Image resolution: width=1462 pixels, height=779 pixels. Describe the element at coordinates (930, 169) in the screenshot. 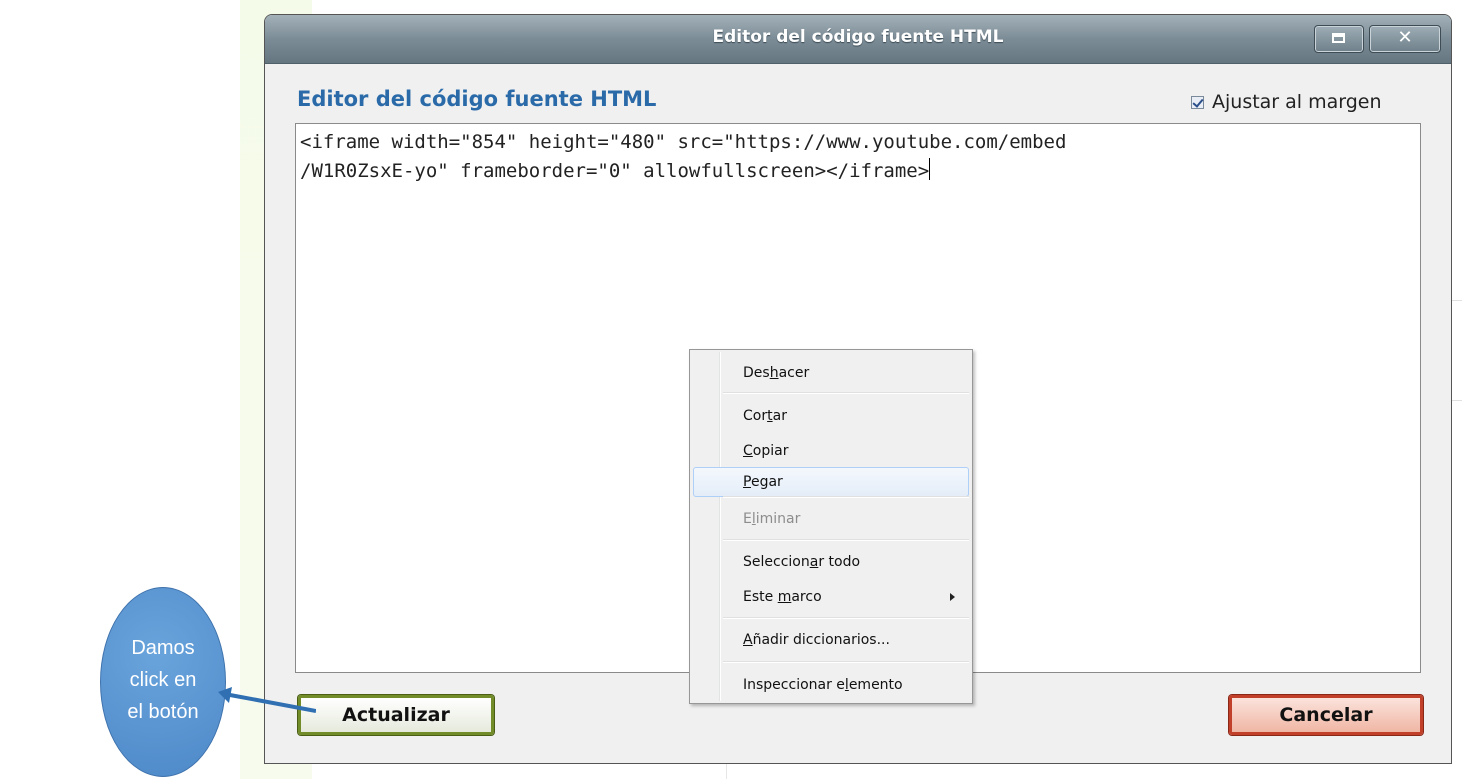

I see `text-caret` at that location.